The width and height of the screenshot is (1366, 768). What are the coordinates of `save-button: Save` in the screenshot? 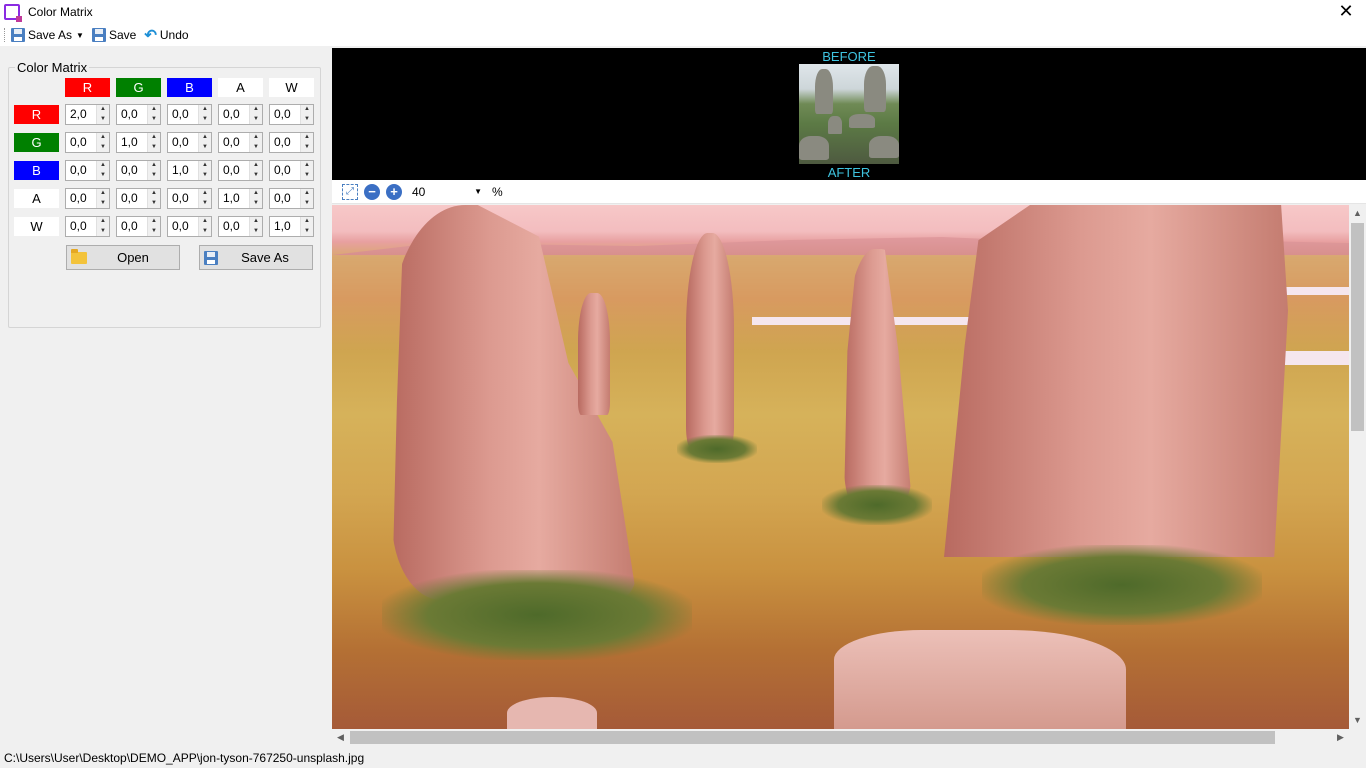 It's located at (113, 35).